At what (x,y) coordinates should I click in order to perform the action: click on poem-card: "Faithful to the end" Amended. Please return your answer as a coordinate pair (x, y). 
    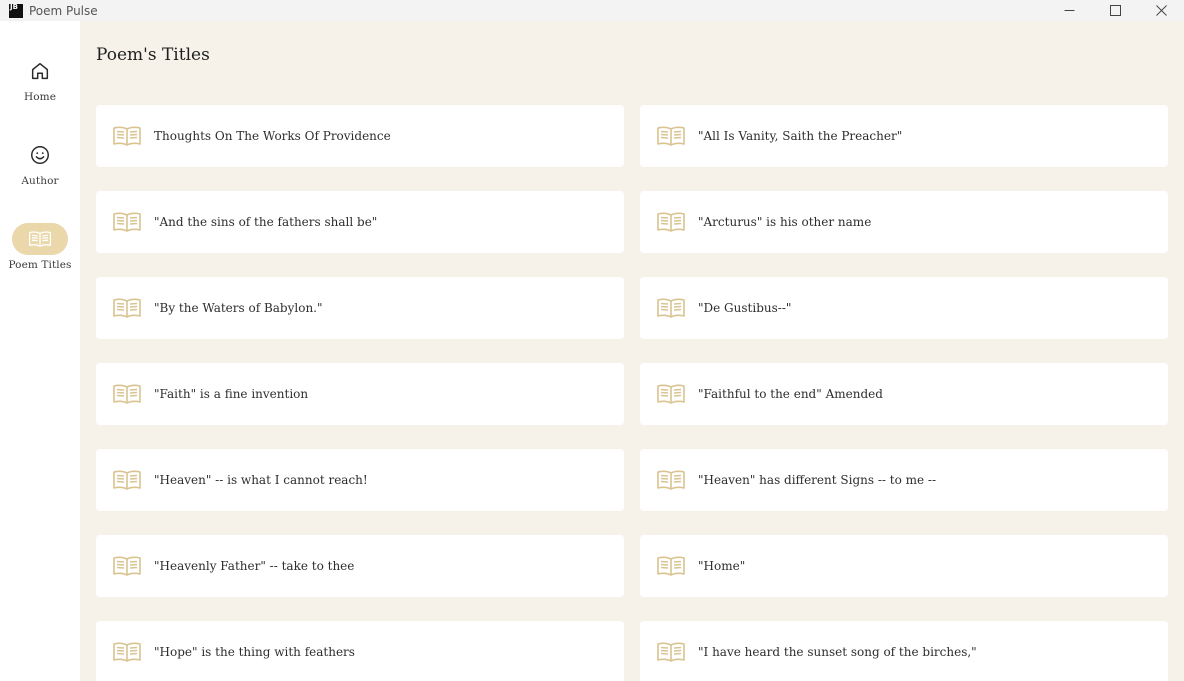
    Looking at the image, I should click on (904, 394).